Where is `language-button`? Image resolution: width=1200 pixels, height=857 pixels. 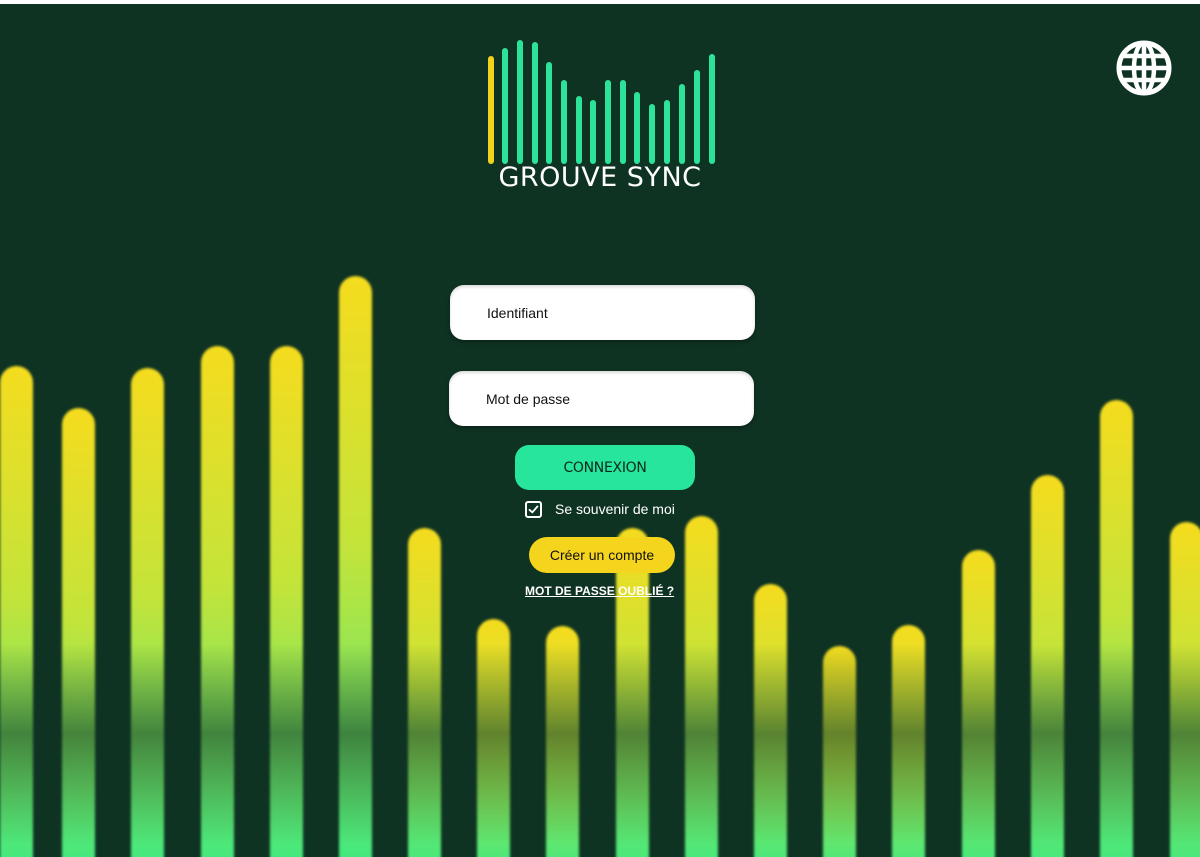 language-button is located at coordinates (1144, 68).